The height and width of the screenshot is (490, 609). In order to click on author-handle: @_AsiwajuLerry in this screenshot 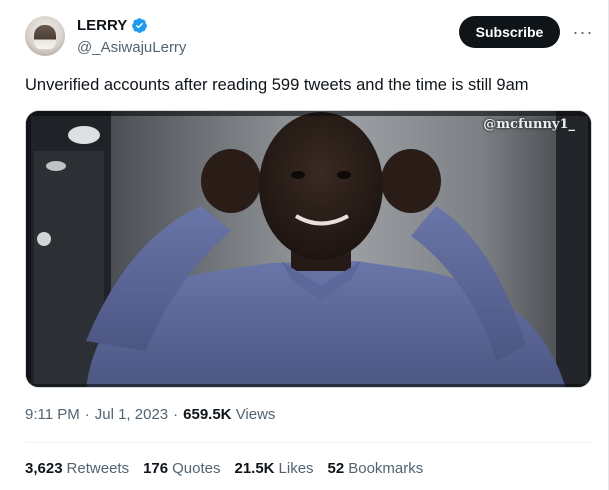, I will do `click(131, 47)`.